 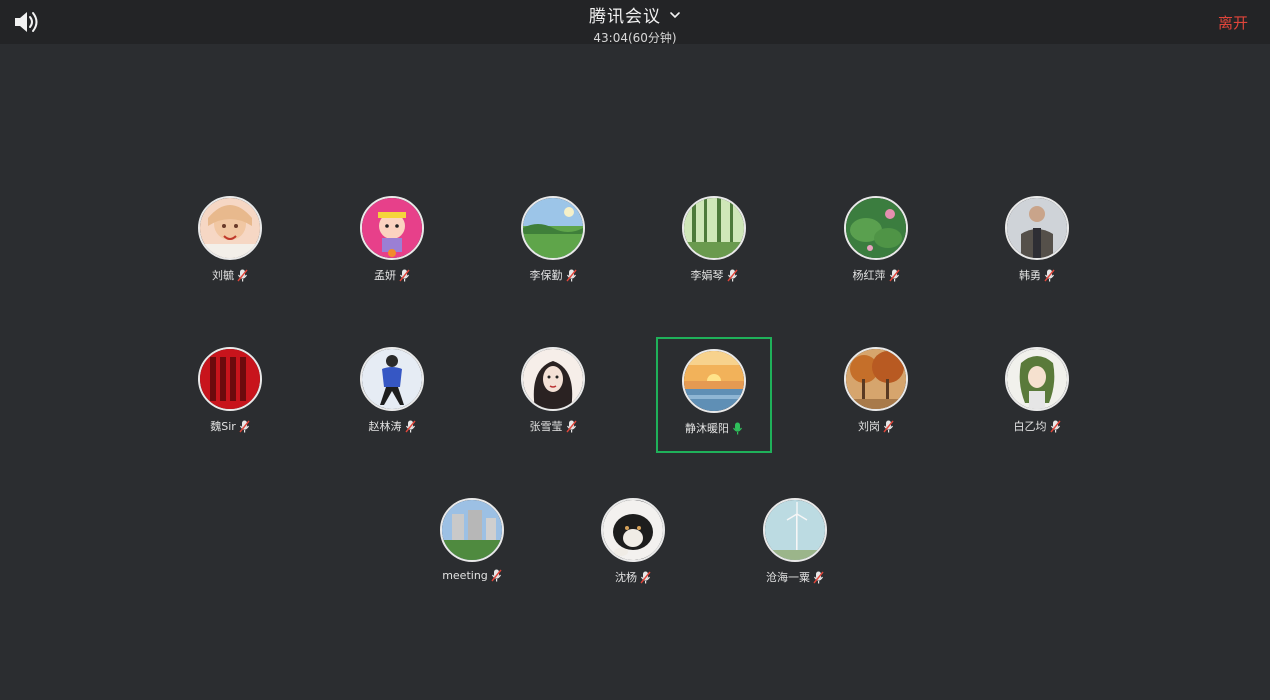 I want to click on participant-tile: 李娟琴, so click(x=714, y=244).